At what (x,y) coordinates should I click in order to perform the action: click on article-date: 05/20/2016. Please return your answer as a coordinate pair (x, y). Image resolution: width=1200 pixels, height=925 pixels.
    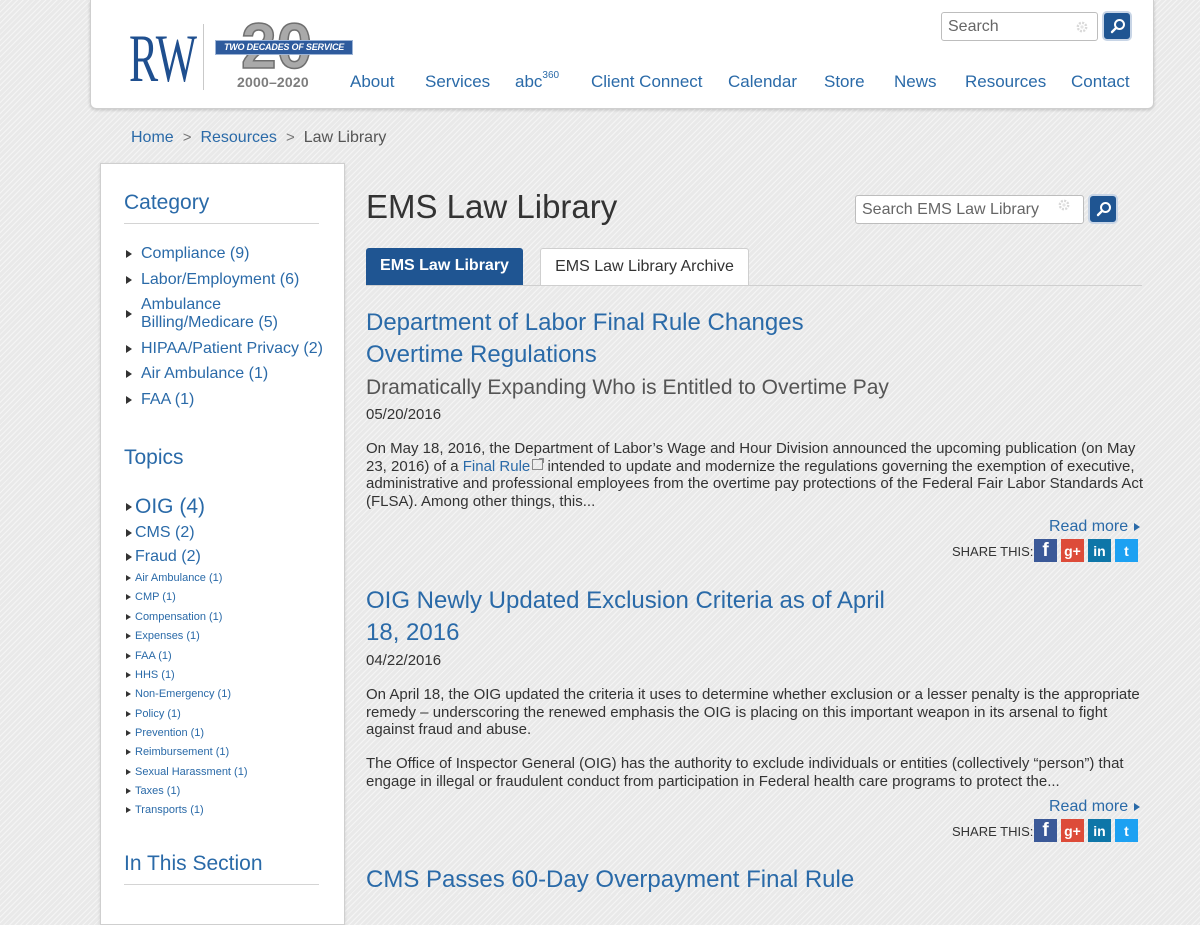
    Looking at the image, I should click on (404, 414).